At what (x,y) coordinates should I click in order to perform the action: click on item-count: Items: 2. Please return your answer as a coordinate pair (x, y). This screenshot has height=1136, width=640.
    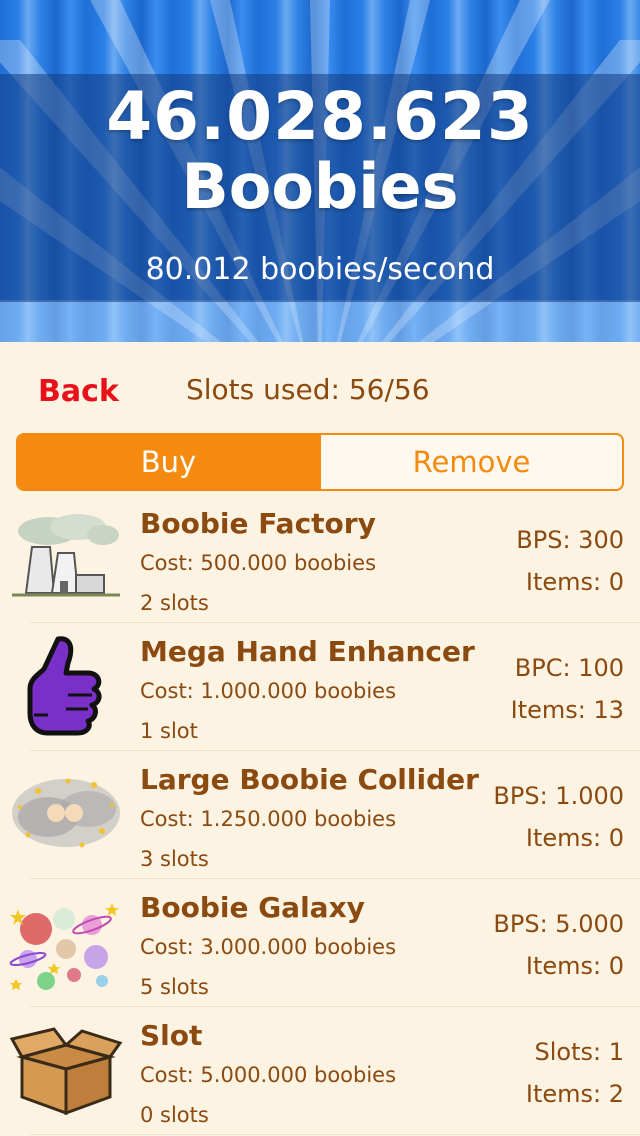
    Looking at the image, I should click on (574, 1094).